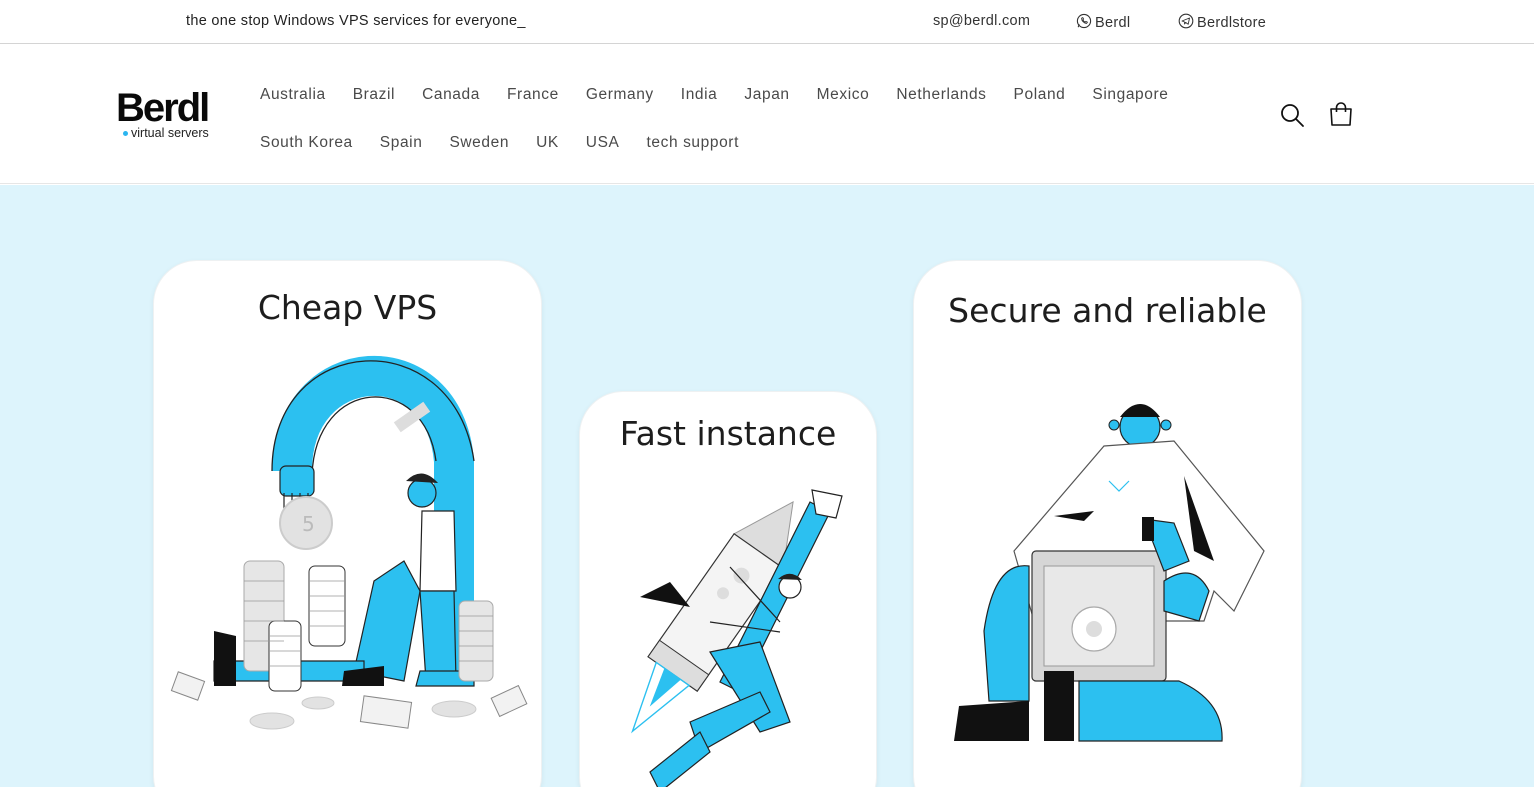  What do you see at coordinates (1040, 95) in the screenshot?
I see `nav-item-poland: Poland` at bounding box center [1040, 95].